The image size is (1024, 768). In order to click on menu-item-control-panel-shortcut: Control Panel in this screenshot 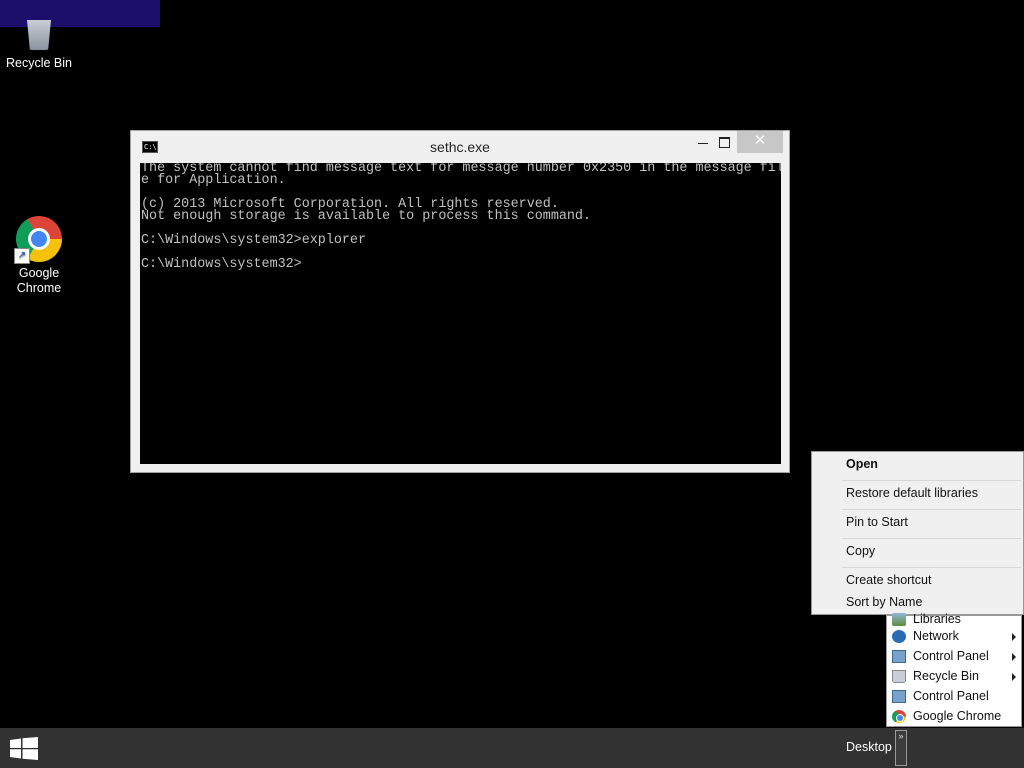, I will do `click(954, 697)`.